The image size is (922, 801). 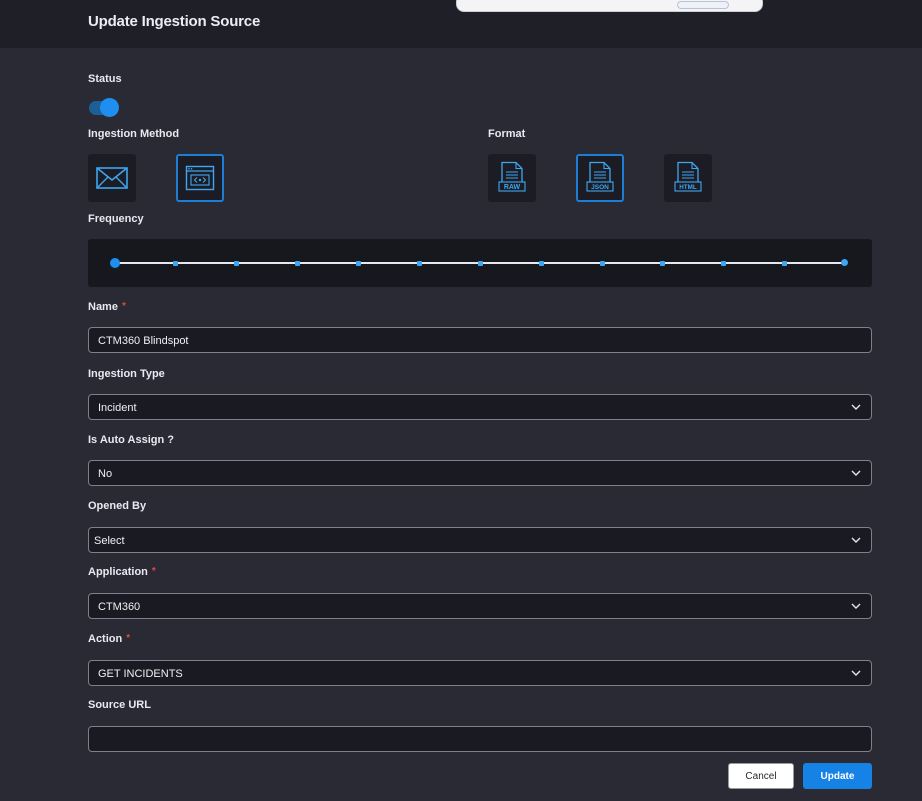 What do you see at coordinates (507, 134) in the screenshot?
I see `format-label: Format` at bounding box center [507, 134].